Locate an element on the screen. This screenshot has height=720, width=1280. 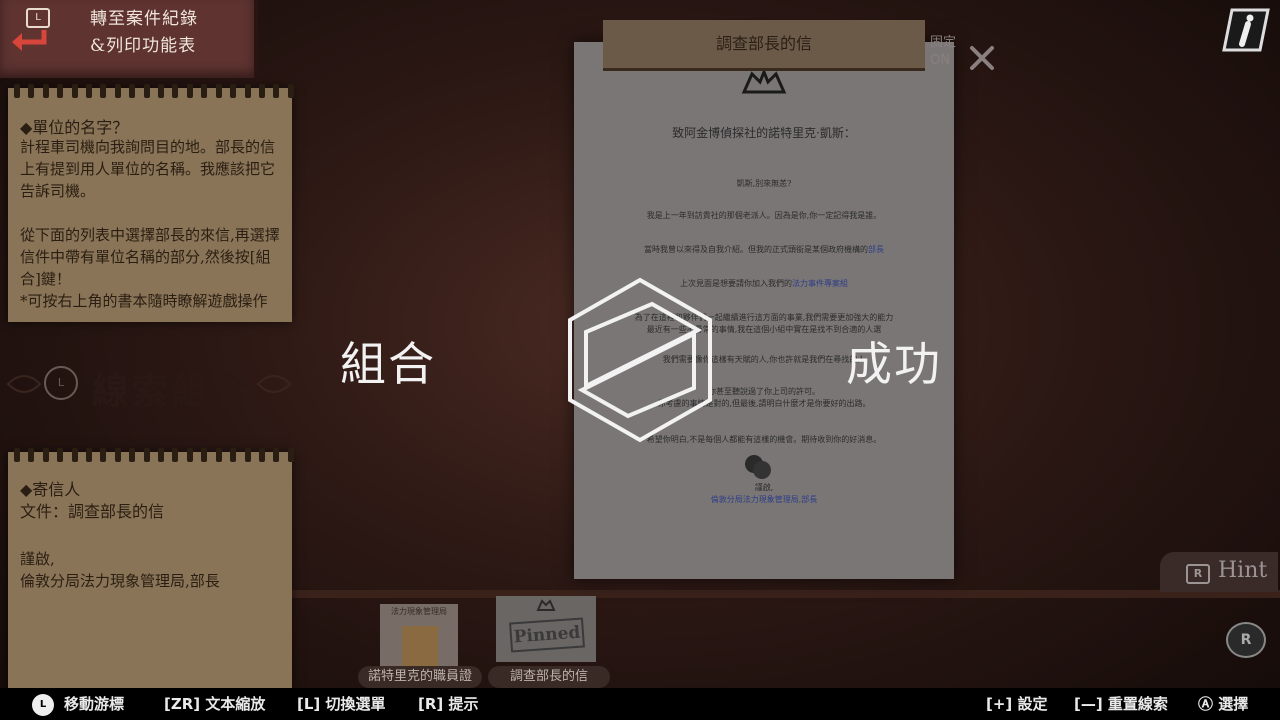
letter-title-tab: 調查部長的信 is located at coordinates (764, 45).